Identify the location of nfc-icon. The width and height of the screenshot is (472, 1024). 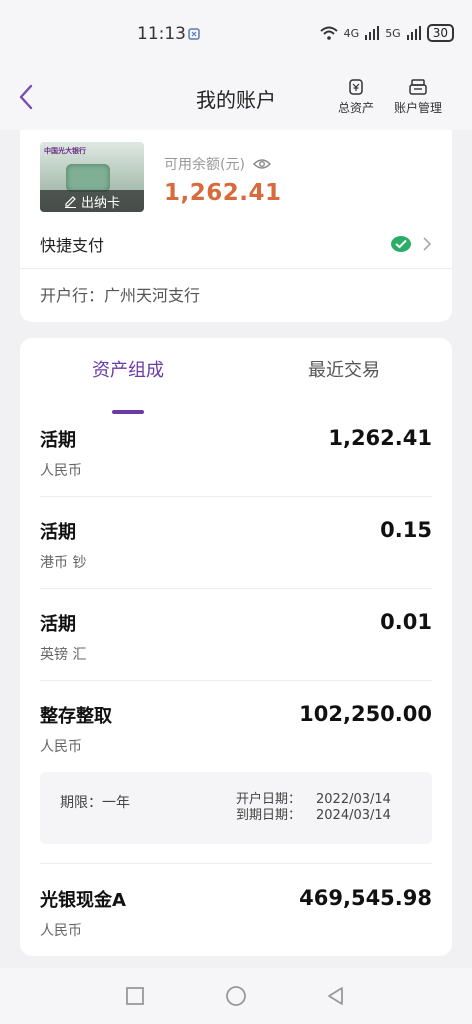
(194, 34).